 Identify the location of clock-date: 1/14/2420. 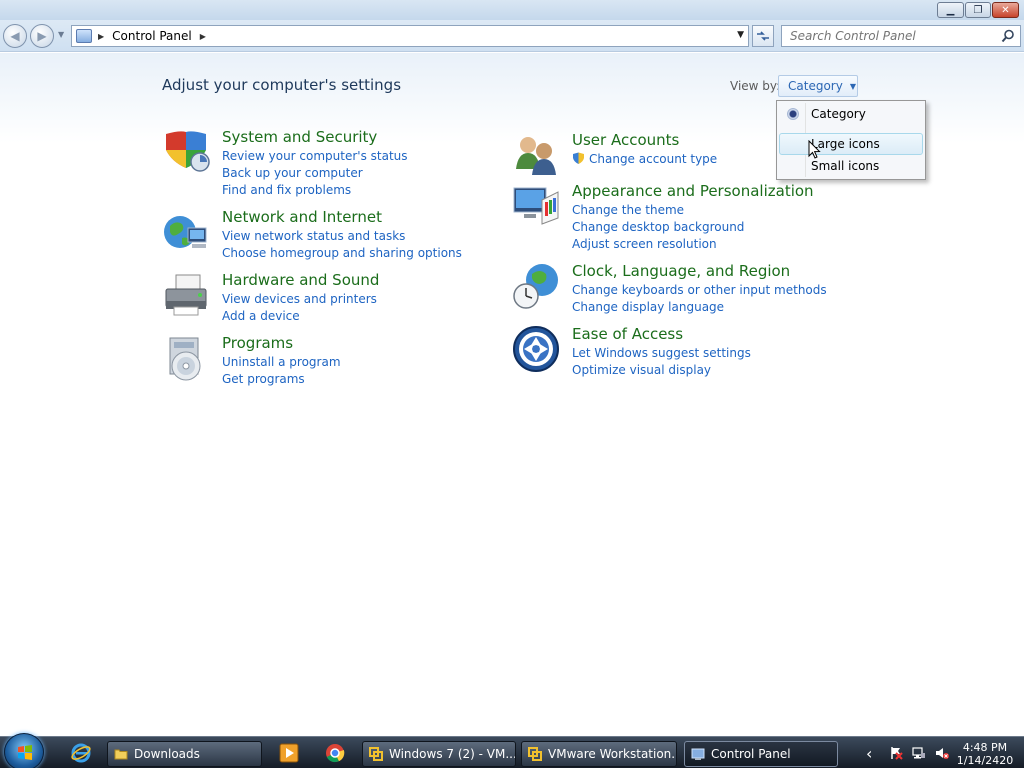
(985, 760).